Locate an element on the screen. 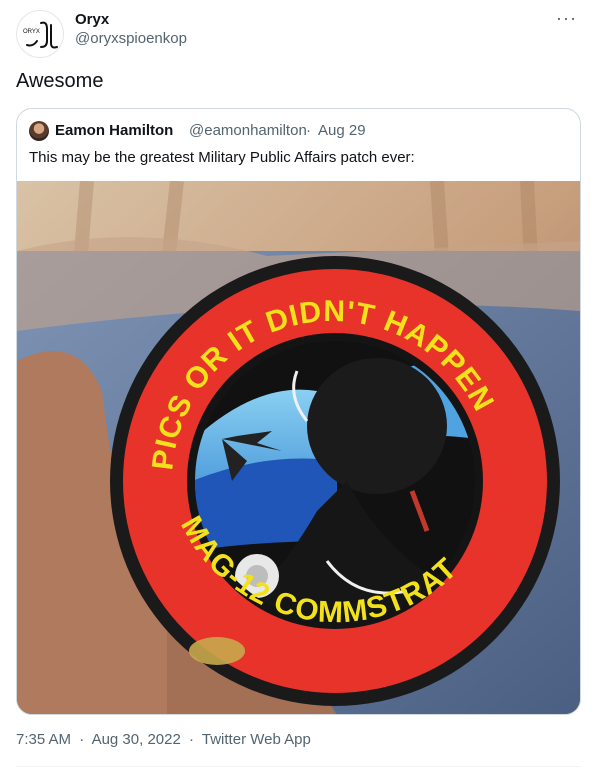 This screenshot has width=597, height=770. author-handle: @oryxspioenkop is located at coordinates (131, 38).